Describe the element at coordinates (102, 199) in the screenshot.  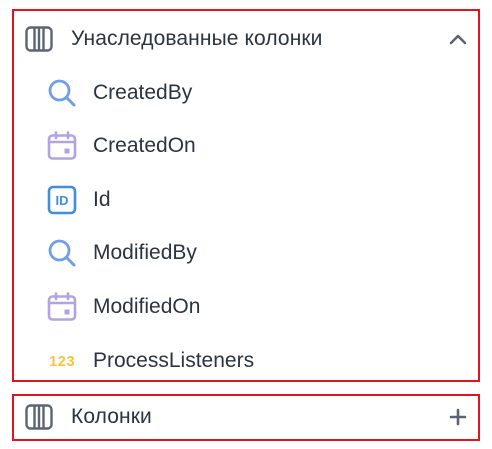
I see `list-item-label: Id` at that location.